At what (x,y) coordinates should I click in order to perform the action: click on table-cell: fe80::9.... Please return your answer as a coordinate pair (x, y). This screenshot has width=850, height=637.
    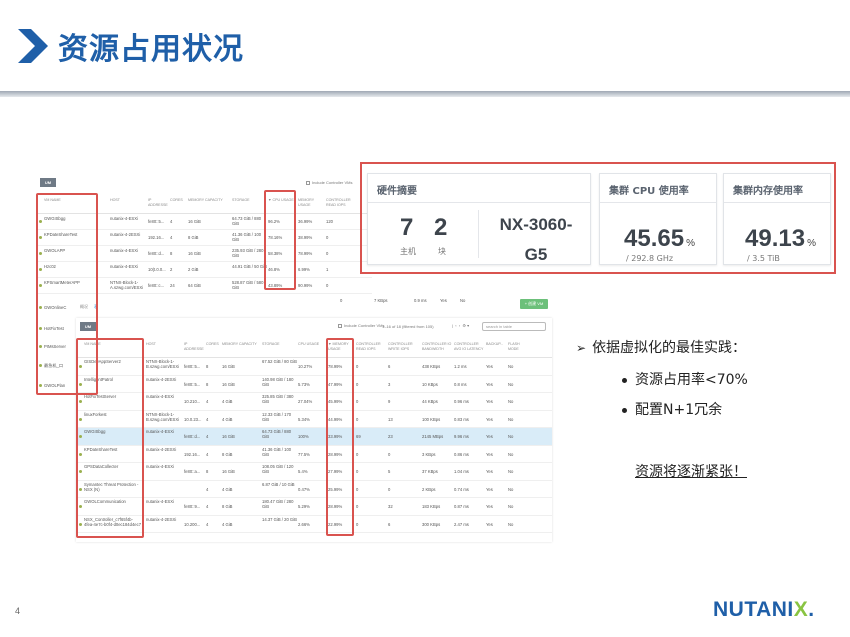
    Looking at the image, I should click on (192, 506).